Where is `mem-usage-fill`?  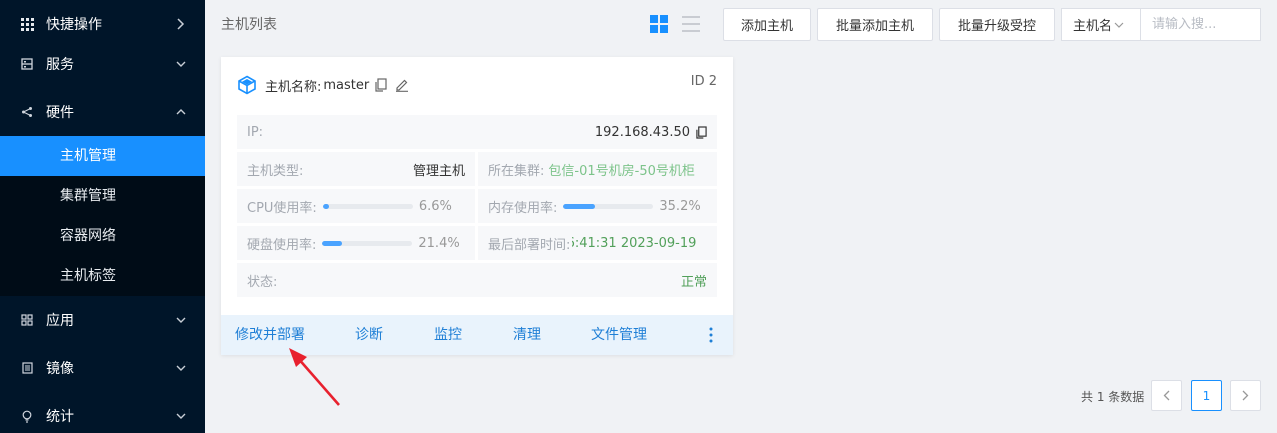 mem-usage-fill is located at coordinates (579, 206).